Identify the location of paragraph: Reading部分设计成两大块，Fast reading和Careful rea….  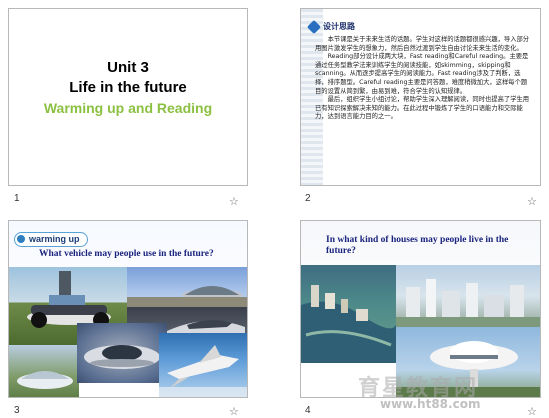
(422, 74).